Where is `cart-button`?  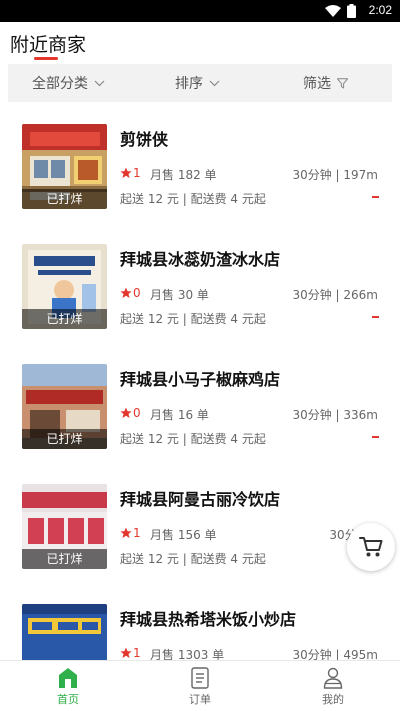 cart-button is located at coordinates (371, 547).